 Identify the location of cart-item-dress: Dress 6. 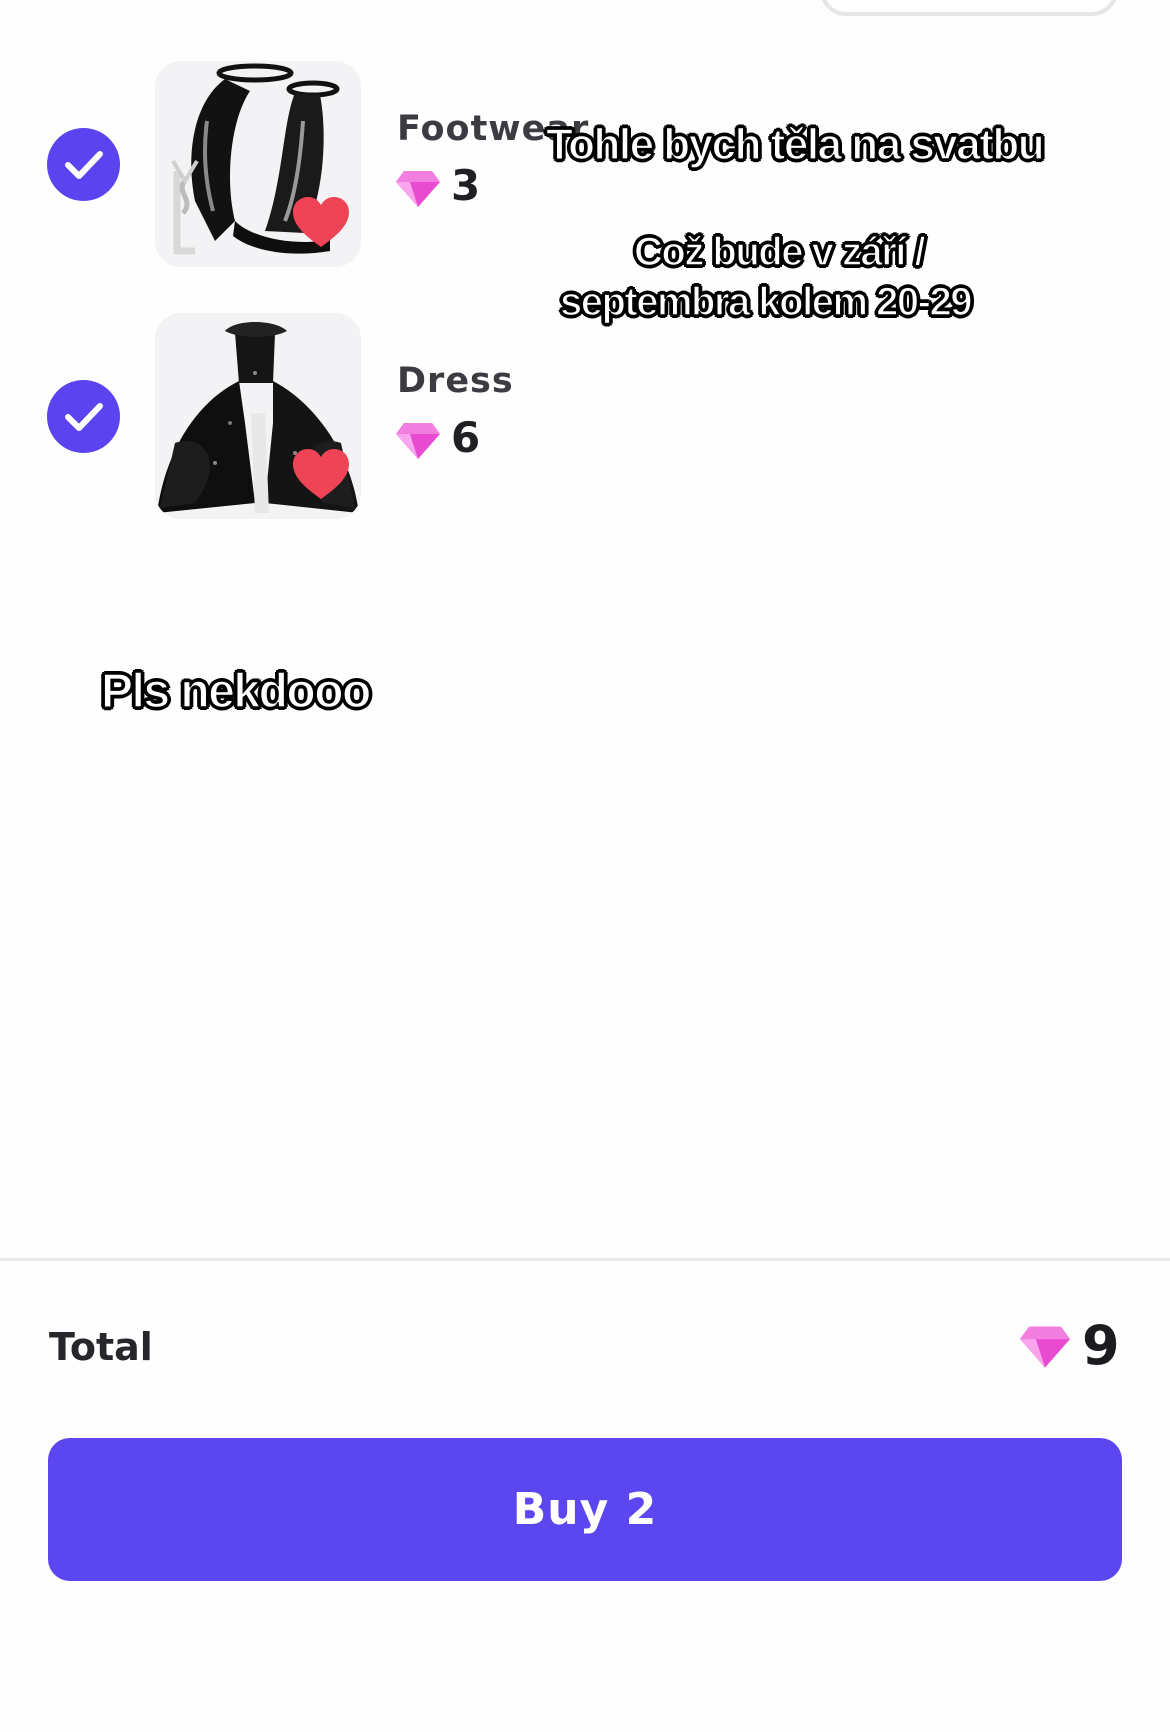
(585, 416).